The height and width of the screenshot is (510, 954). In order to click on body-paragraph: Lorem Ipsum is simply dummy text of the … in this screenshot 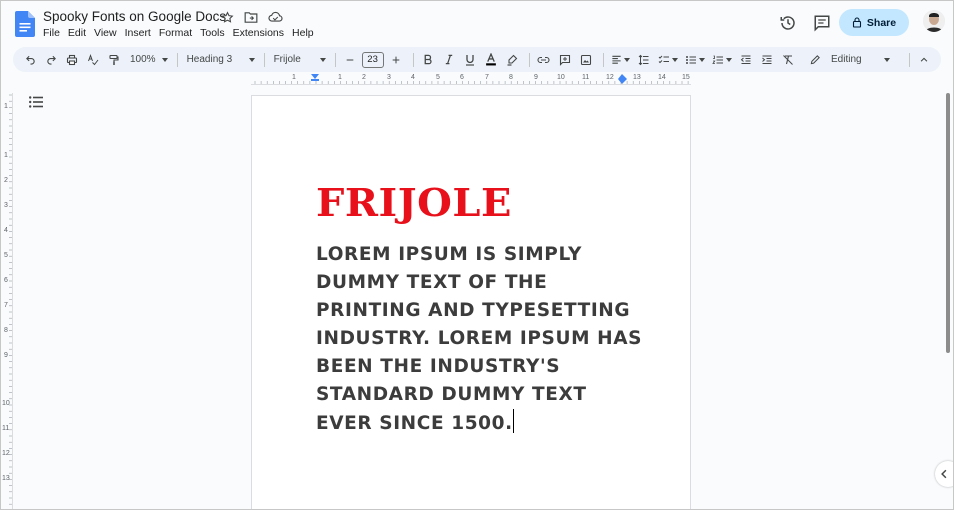, I will do `click(479, 339)`.